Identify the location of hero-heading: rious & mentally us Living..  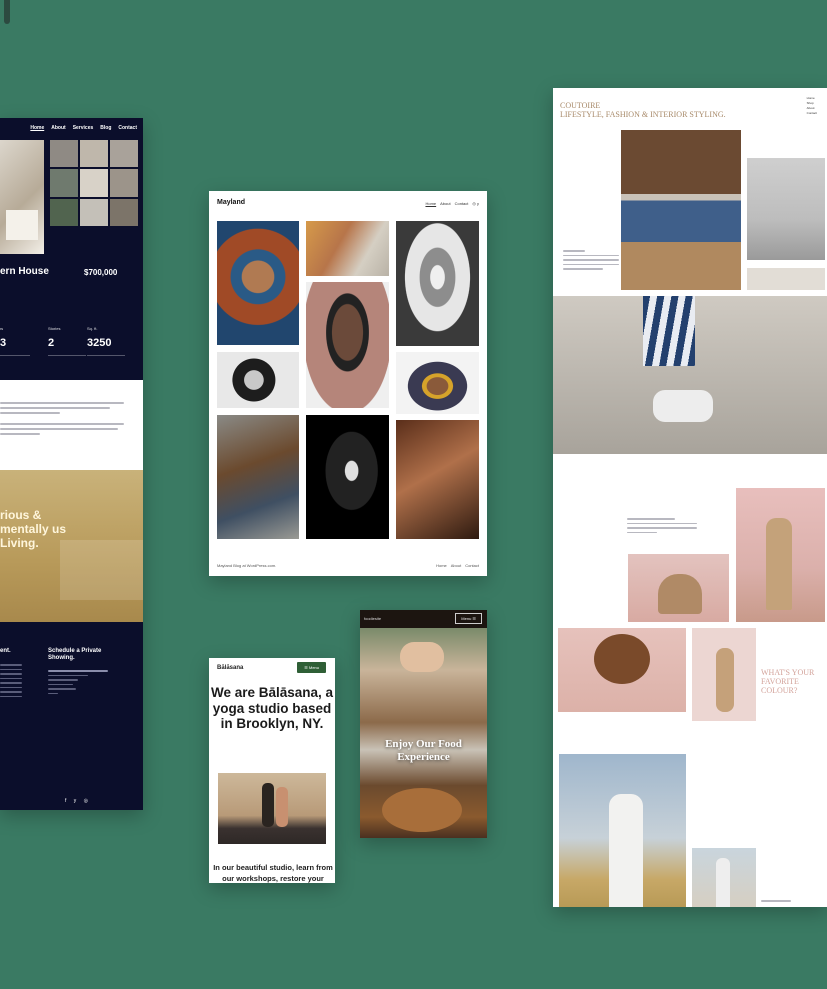
(33, 529).